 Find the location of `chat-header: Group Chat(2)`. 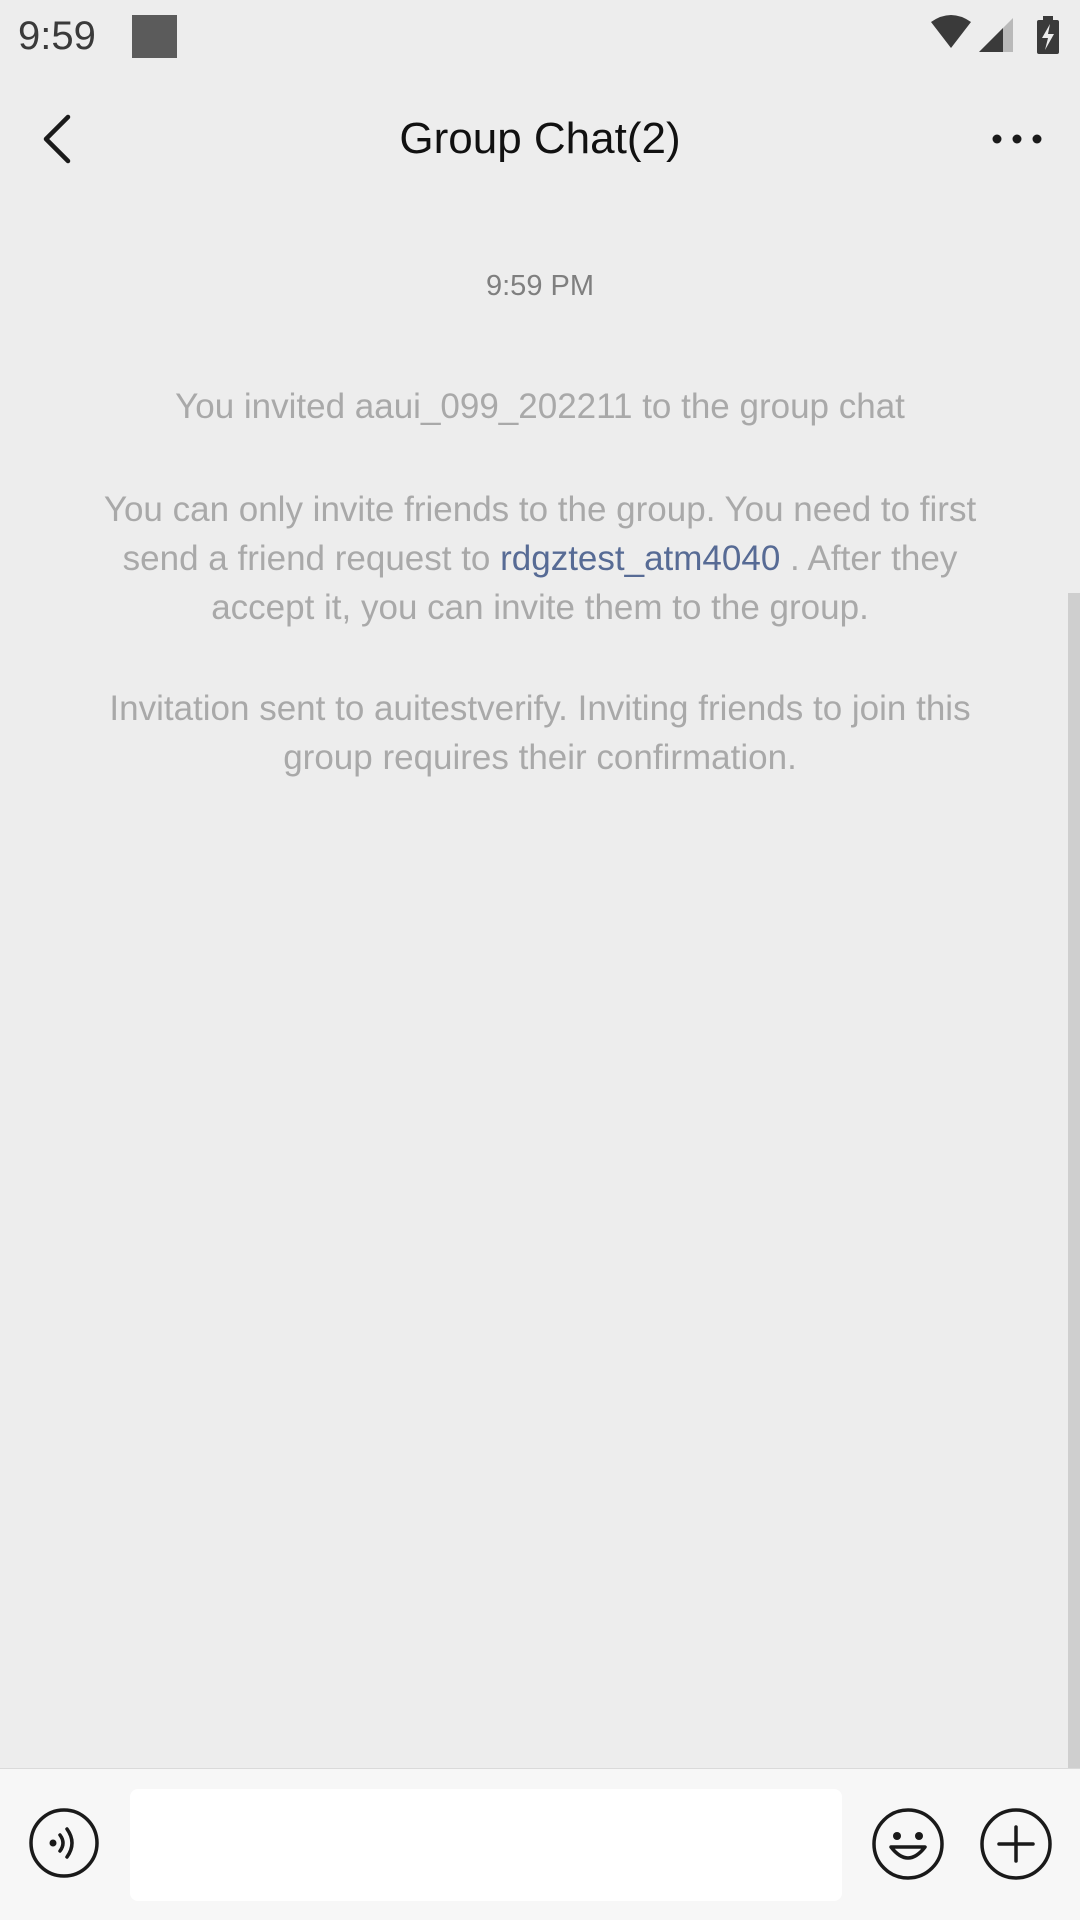

chat-header: Group Chat(2) is located at coordinates (540, 140).